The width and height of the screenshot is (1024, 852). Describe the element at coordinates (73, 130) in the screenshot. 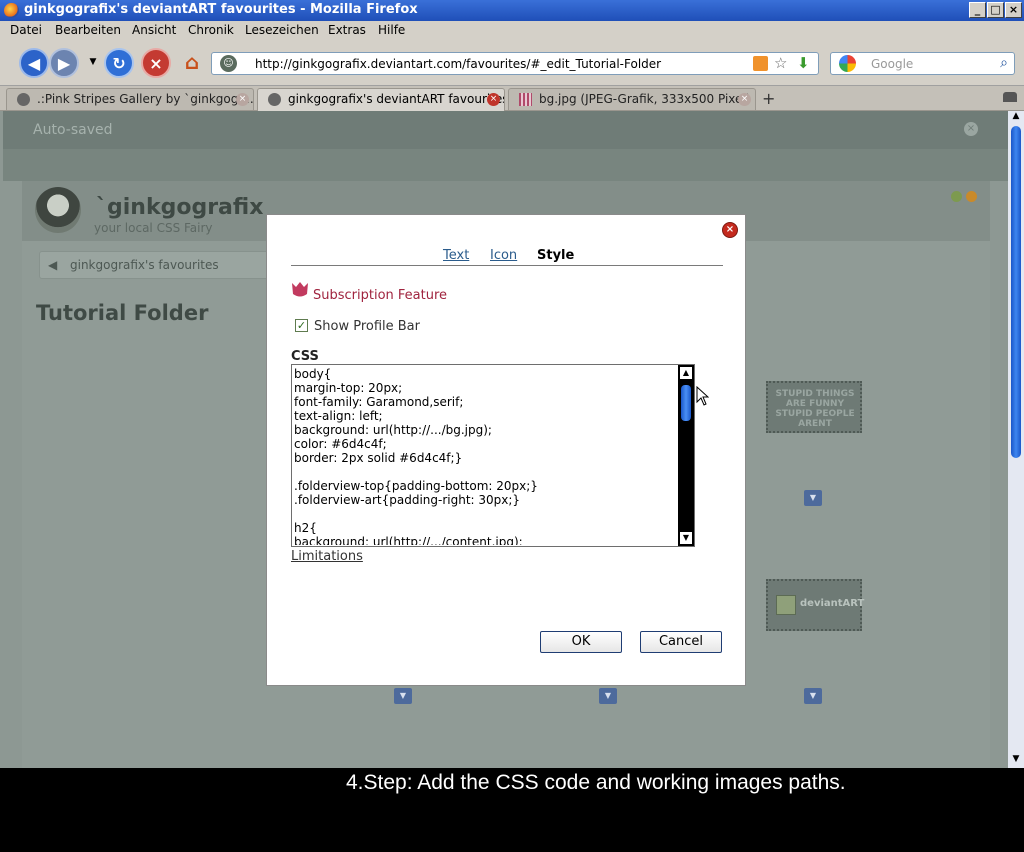

I see `autosaved-text: Auto-saved` at that location.